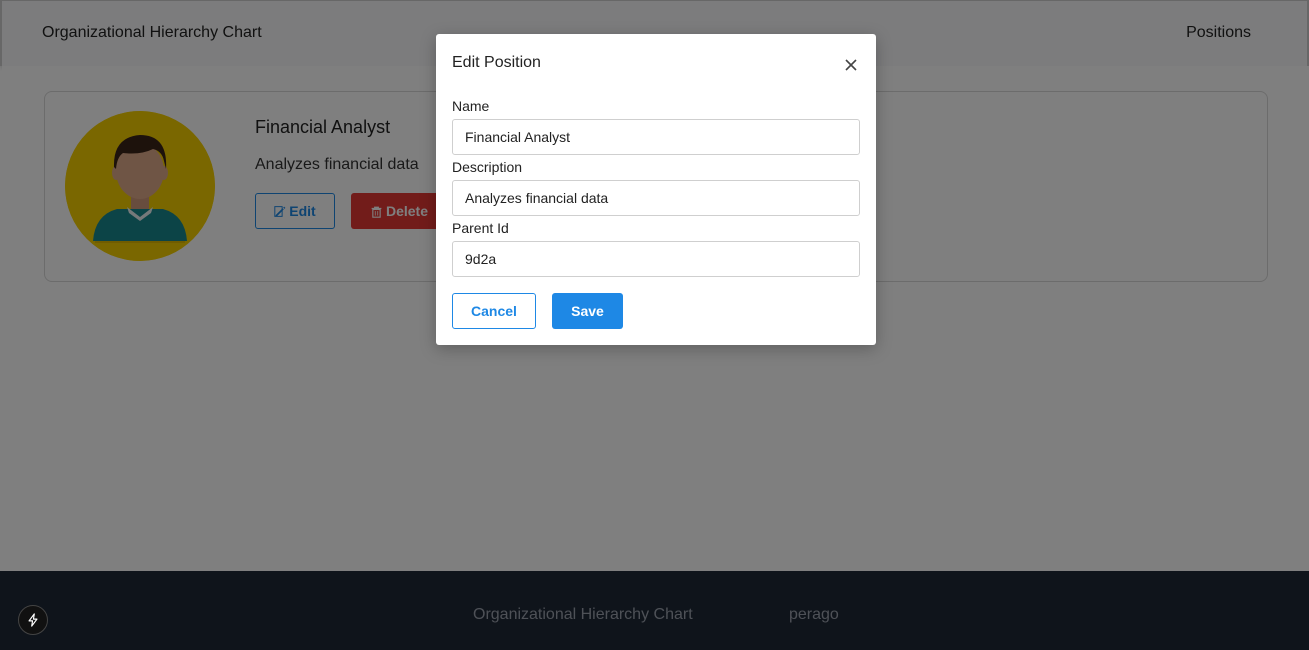  Describe the element at coordinates (496, 62) in the screenshot. I see `dialog-title: Edit Position` at that location.